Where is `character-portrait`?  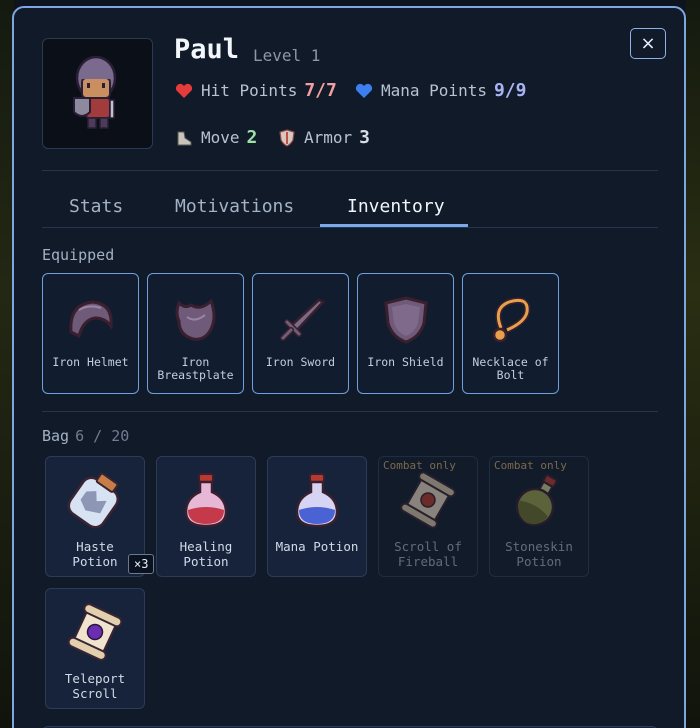 character-portrait is located at coordinates (97, 93).